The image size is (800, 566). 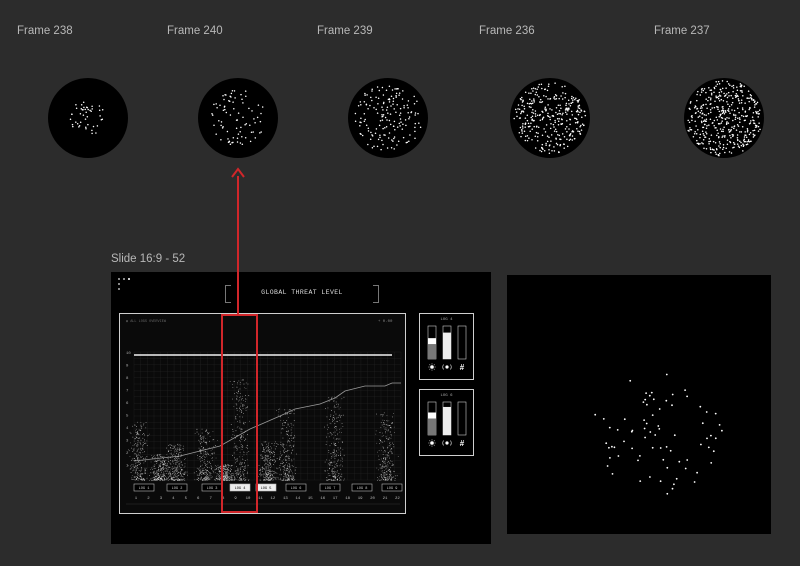 What do you see at coordinates (385, 499) in the screenshot?
I see `x-tick-label: 21` at bounding box center [385, 499].